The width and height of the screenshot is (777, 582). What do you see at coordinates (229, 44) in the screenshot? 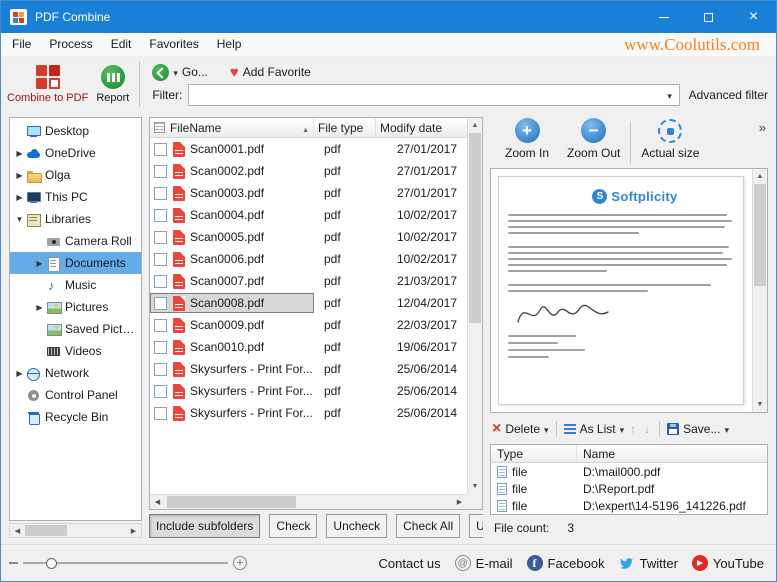
I see `menu-help: Help` at bounding box center [229, 44].